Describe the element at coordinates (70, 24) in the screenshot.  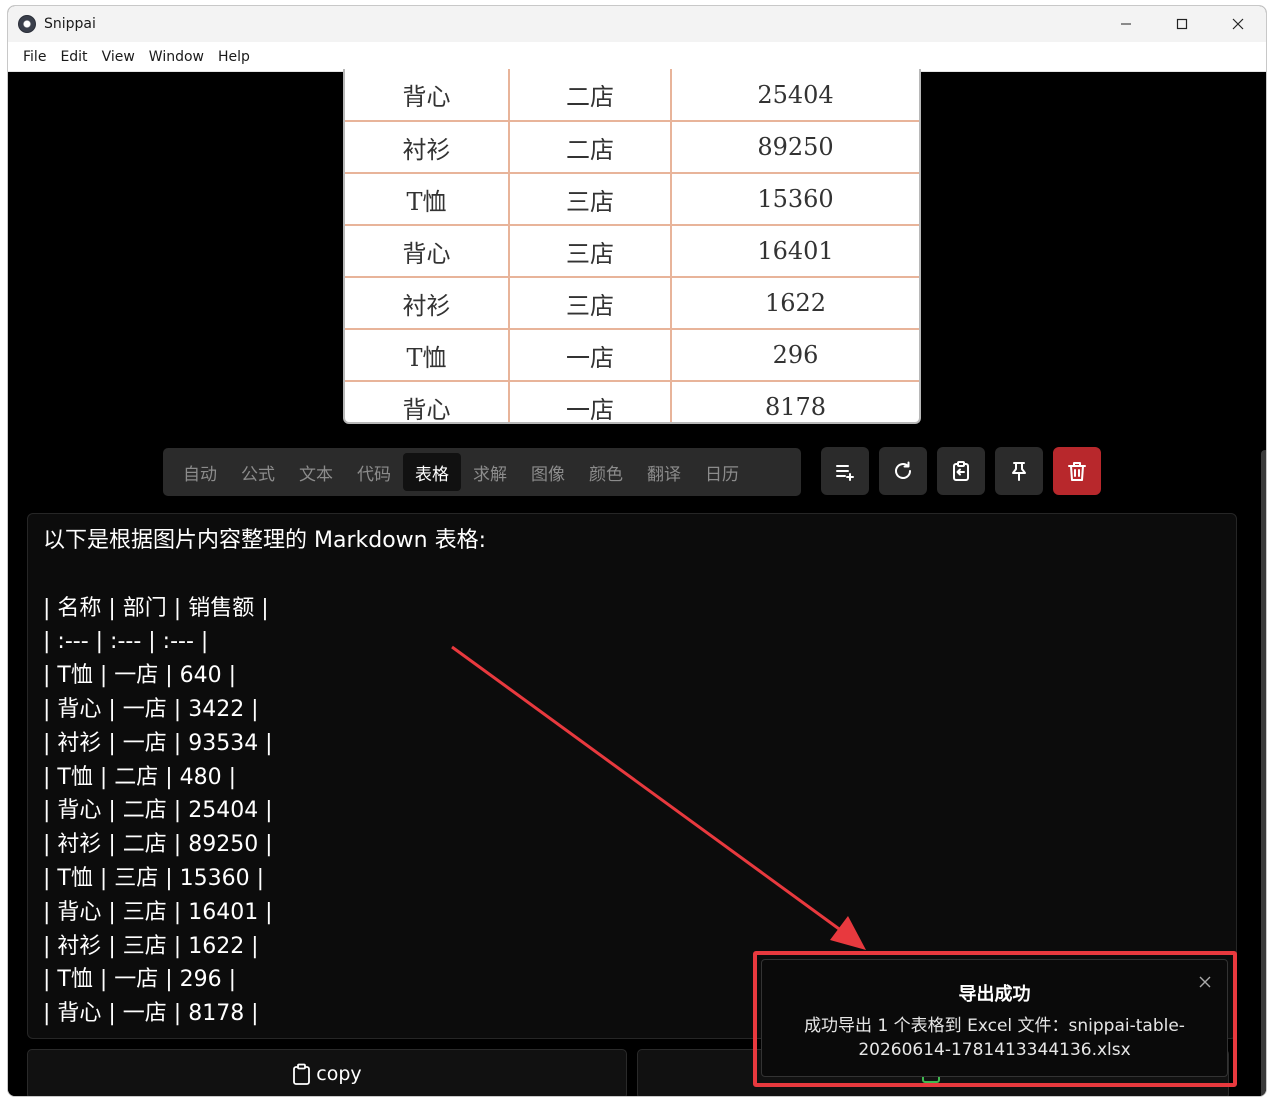
I see `window-title: Snippai` at that location.